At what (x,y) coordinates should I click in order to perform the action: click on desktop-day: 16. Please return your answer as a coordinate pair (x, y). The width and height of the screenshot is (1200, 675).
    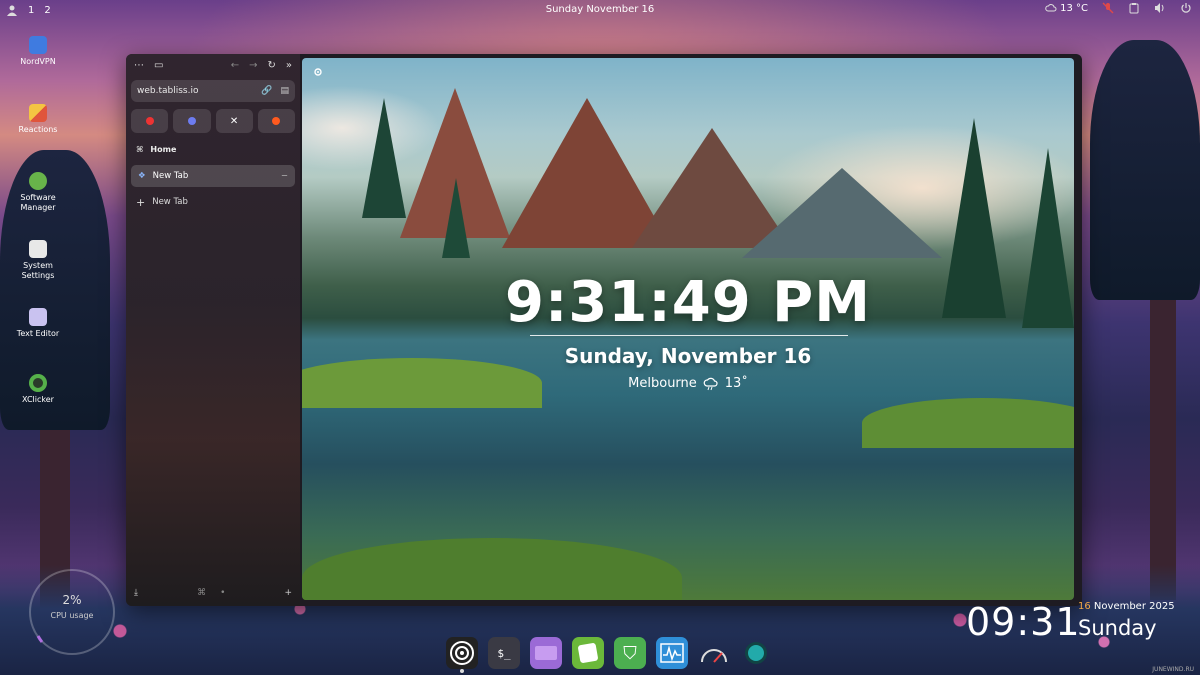
    Looking at the image, I should click on (1084, 606).